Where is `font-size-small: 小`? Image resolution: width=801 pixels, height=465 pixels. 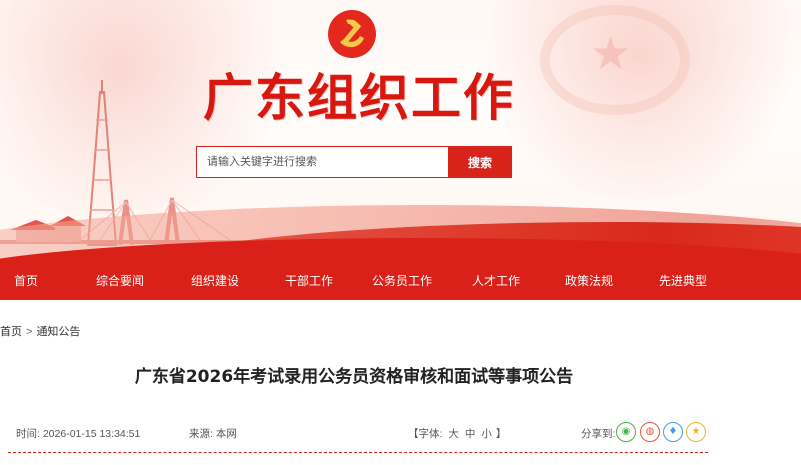
font-size-small: 小 is located at coordinates (486, 433).